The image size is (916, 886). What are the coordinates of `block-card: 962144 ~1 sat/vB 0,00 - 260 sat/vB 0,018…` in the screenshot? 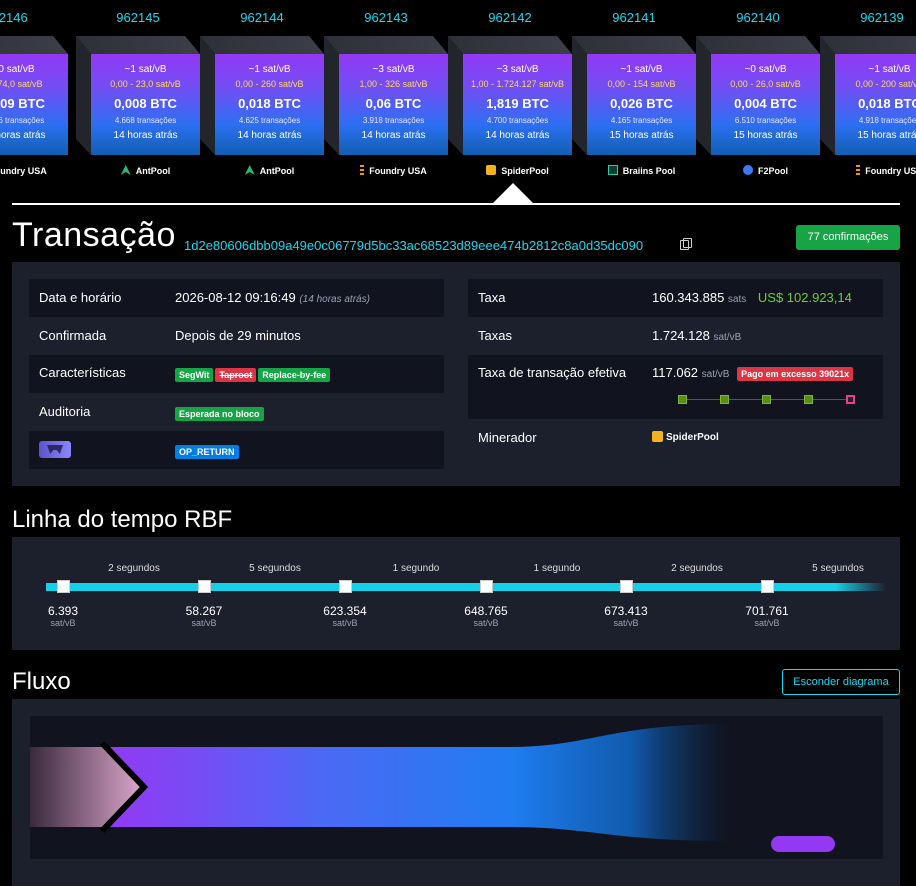 It's located at (262, 95).